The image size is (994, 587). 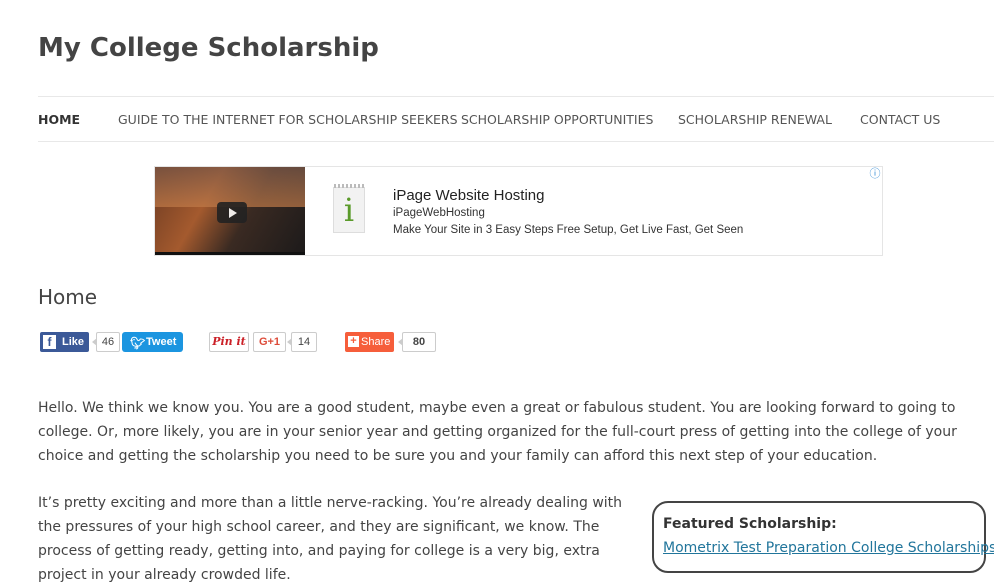 What do you see at coordinates (900, 119) in the screenshot?
I see `nav-item-contact: CONTACT US` at bounding box center [900, 119].